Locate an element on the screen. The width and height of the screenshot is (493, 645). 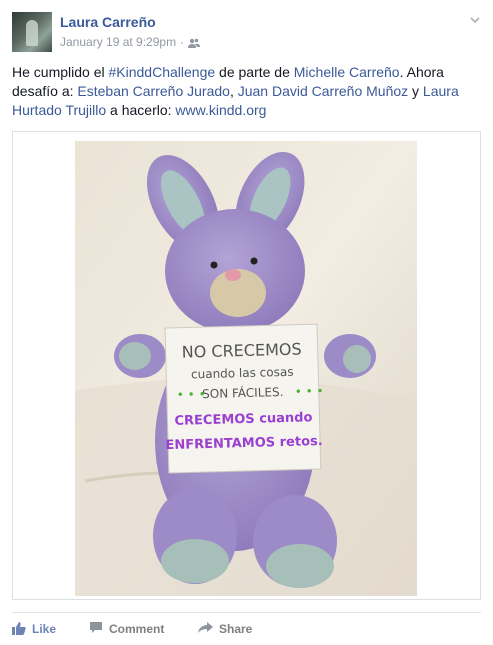
thumbs-up-icon is located at coordinates (19, 629).